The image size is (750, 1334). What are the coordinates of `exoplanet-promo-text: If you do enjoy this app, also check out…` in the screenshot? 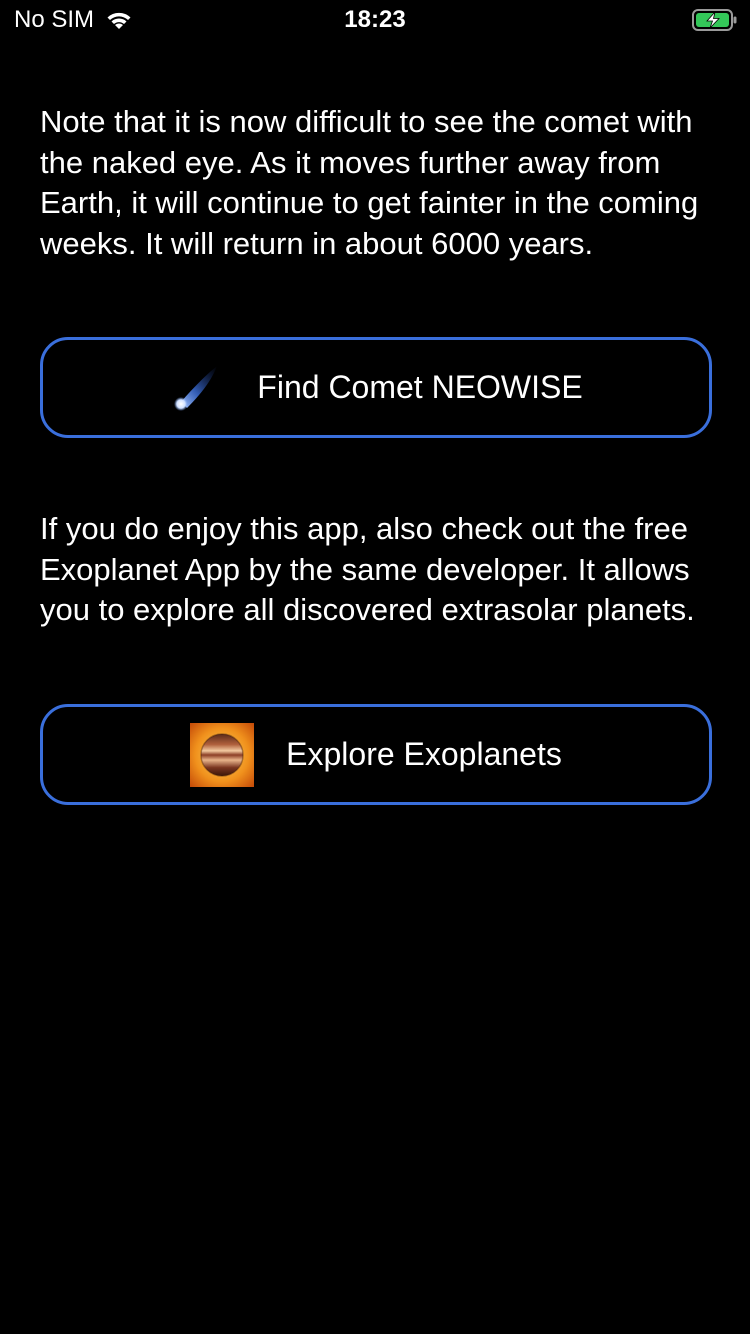 It's located at (367, 569).